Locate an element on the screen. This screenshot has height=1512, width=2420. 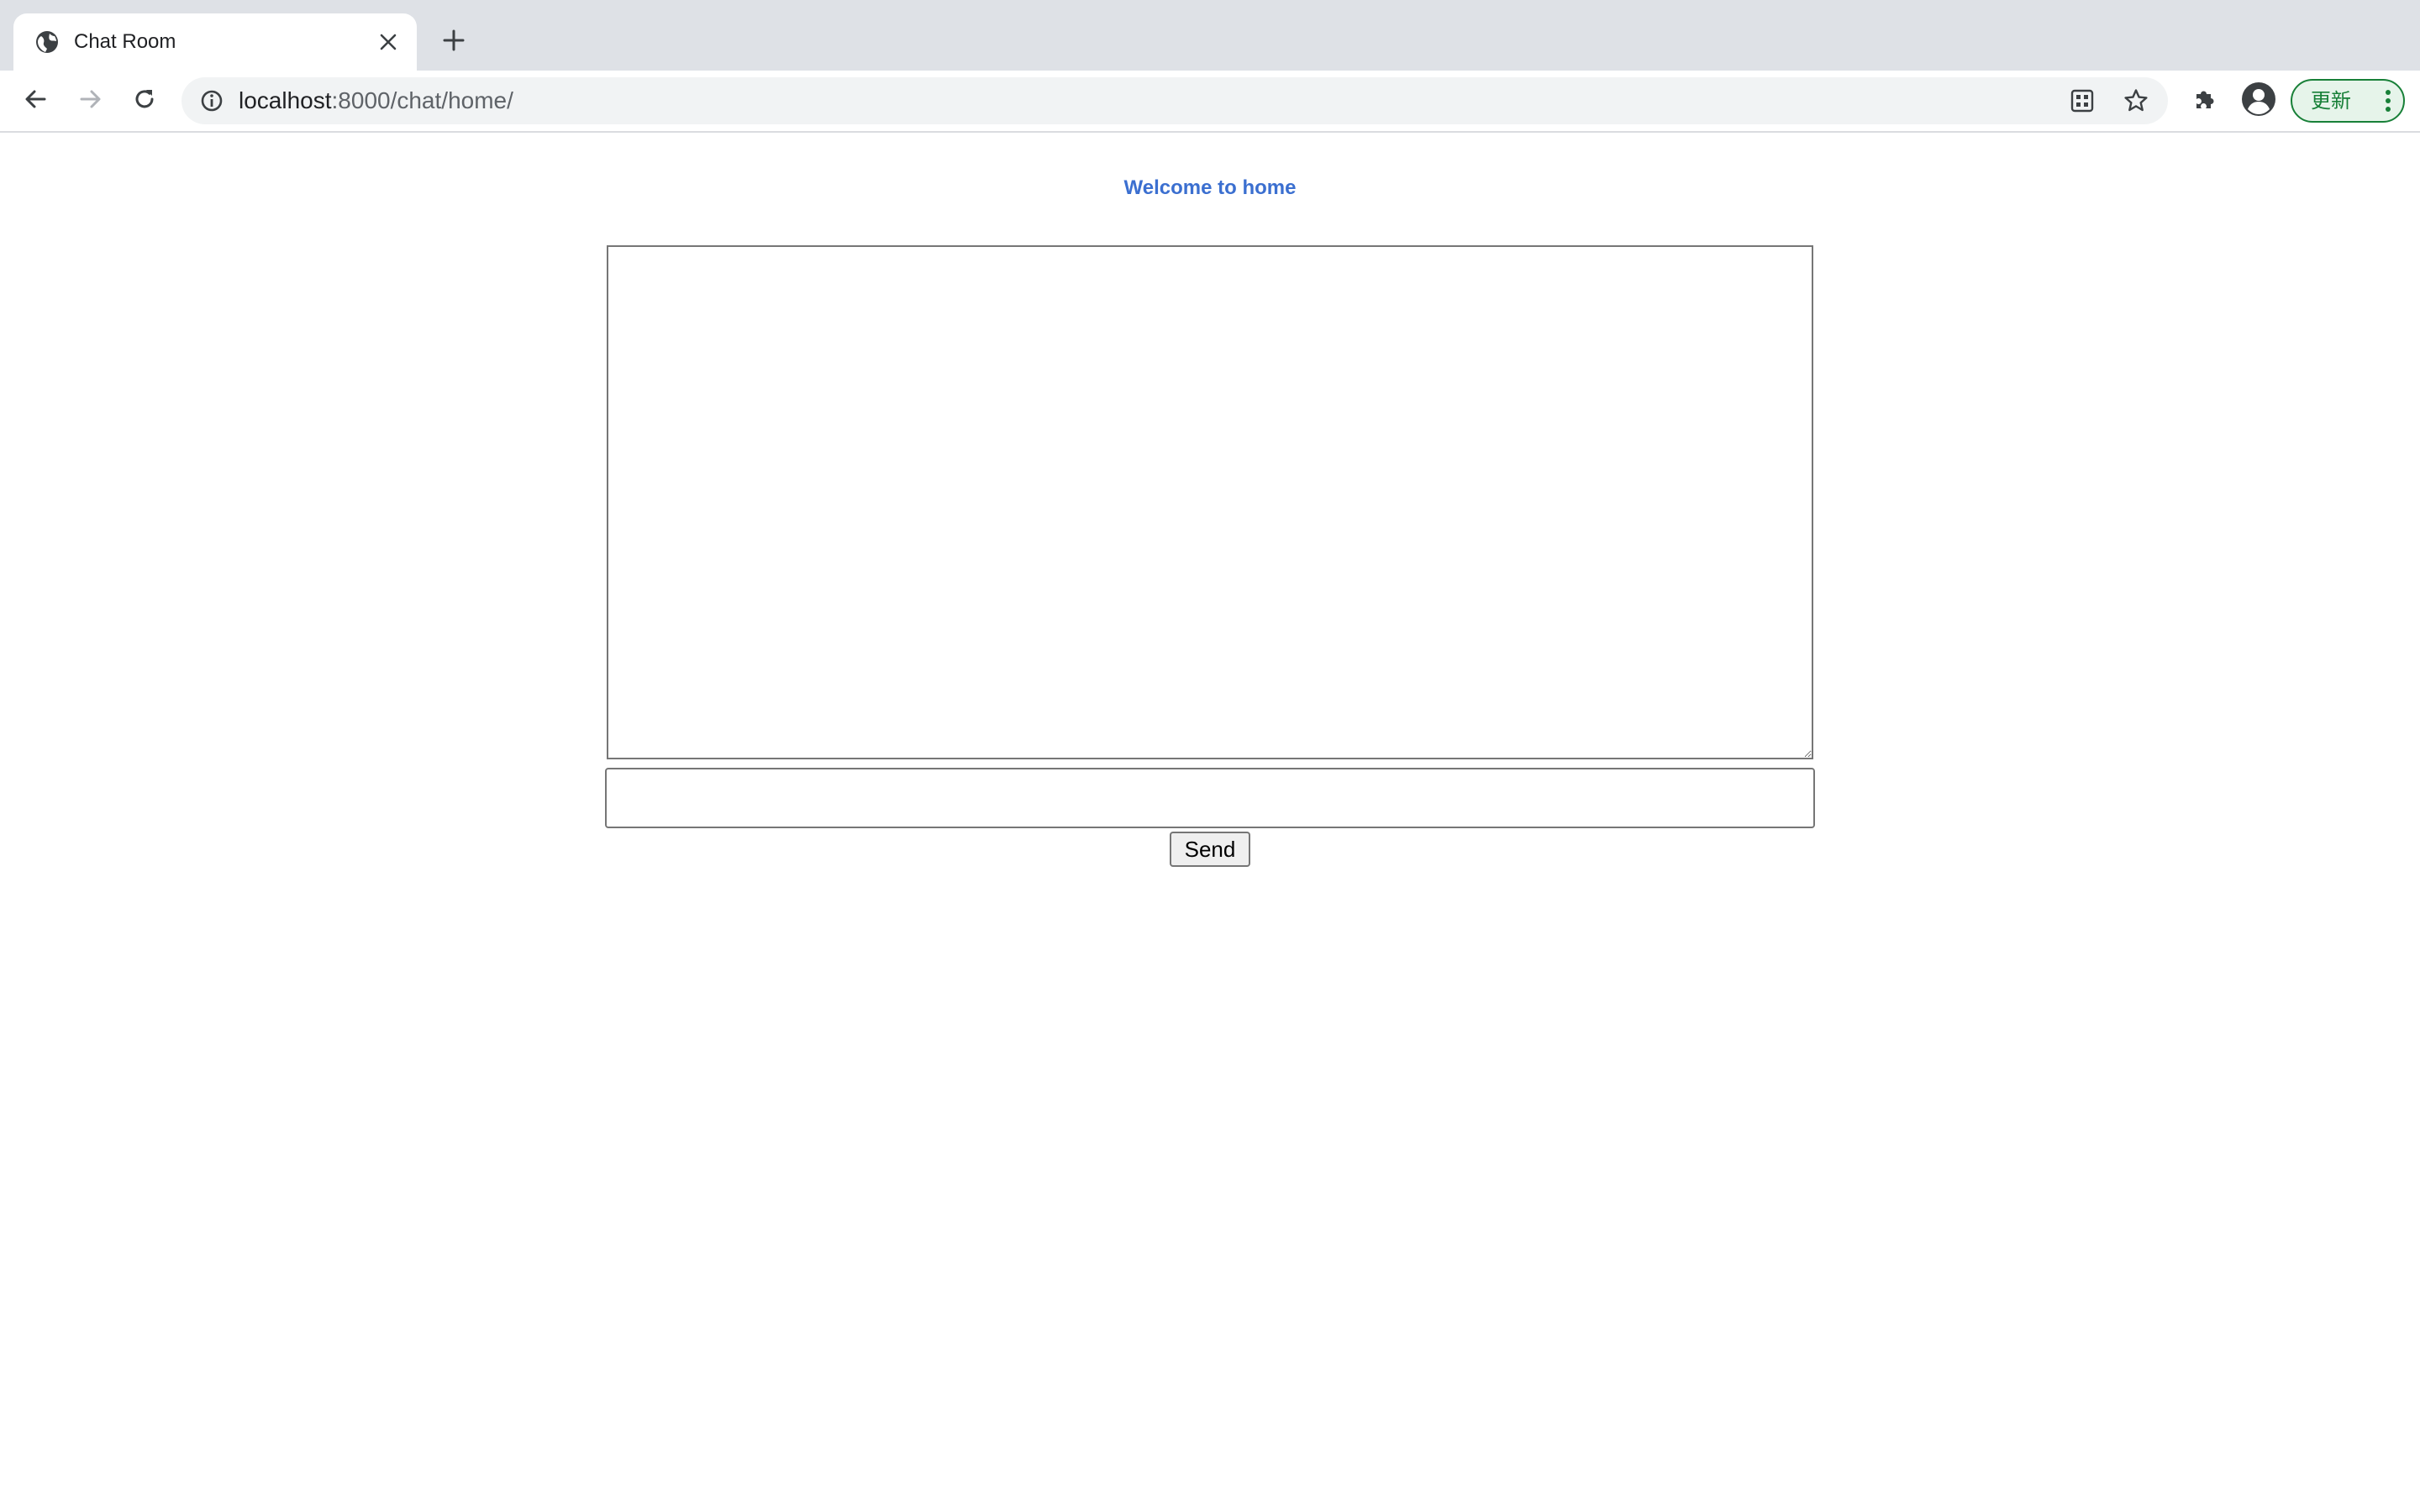
send-button: Send is located at coordinates (1210, 849).